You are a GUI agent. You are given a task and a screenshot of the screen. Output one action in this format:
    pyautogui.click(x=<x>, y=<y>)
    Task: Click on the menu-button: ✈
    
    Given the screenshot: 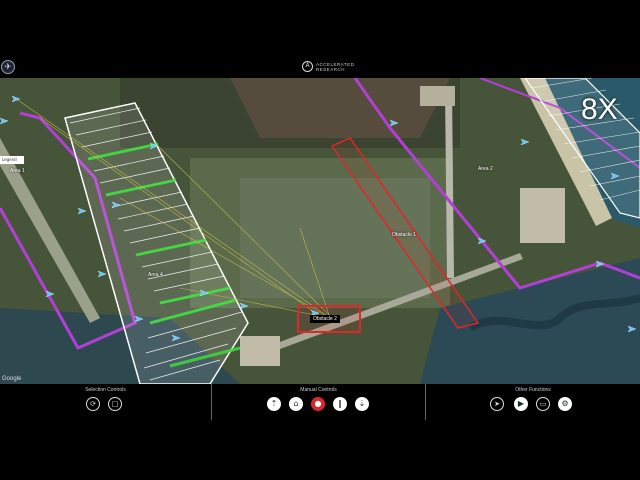 What is the action you would take?
    pyautogui.click(x=8, y=67)
    